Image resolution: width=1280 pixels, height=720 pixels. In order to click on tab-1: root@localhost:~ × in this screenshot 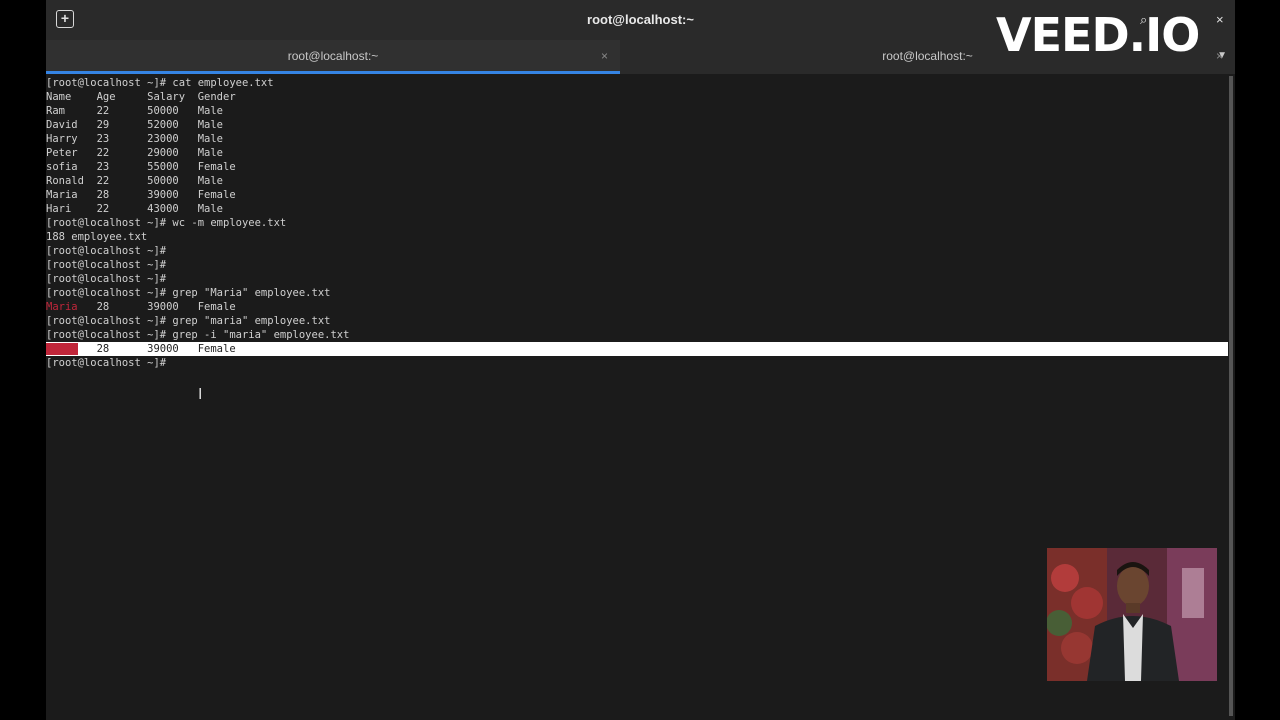, I will do `click(333, 57)`.